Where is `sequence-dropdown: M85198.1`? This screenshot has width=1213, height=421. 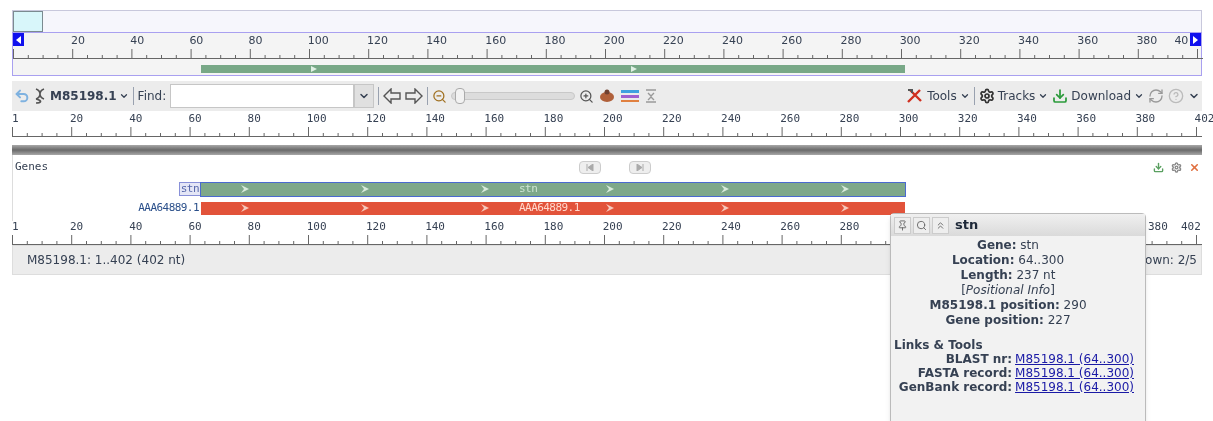
sequence-dropdown: M85198.1 is located at coordinates (89, 96).